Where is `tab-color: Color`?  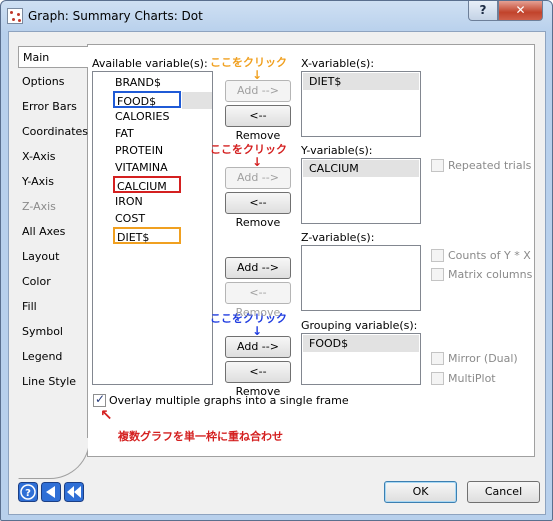 tab-color: Color is located at coordinates (53, 282).